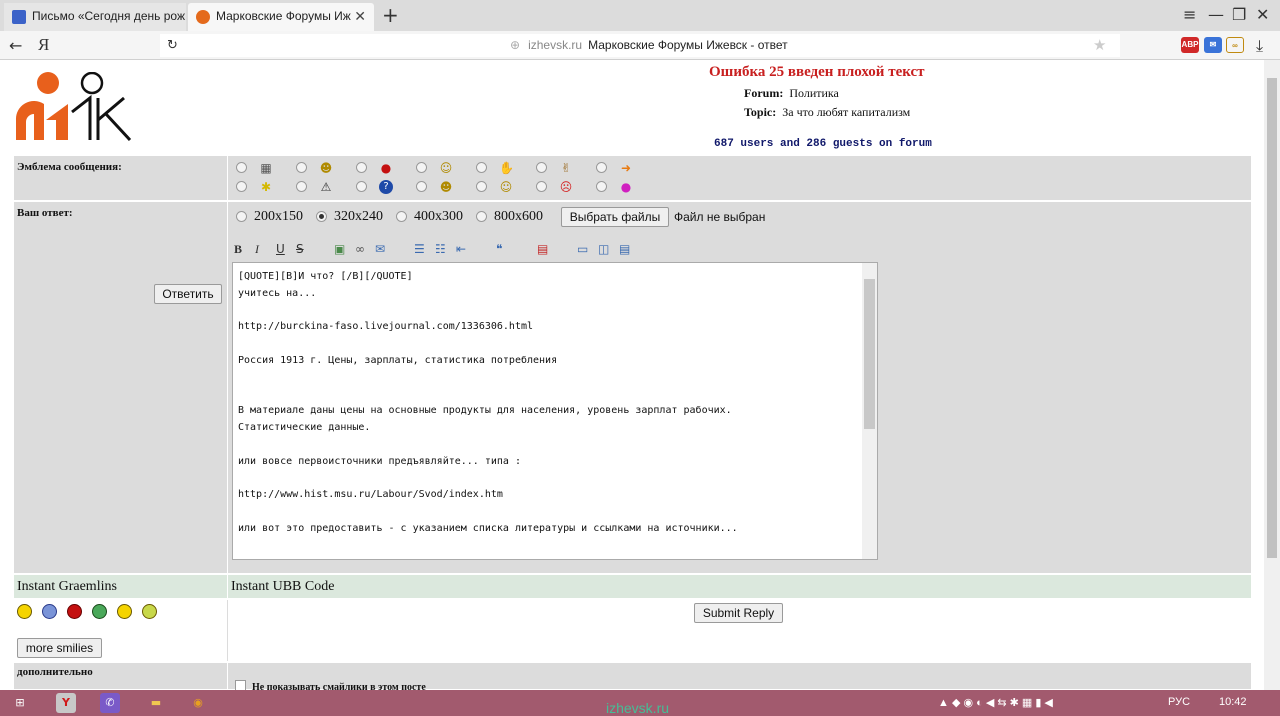 The image size is (1280, 716). I want to click on adblock-icon: ABP, so click(1190, 45).